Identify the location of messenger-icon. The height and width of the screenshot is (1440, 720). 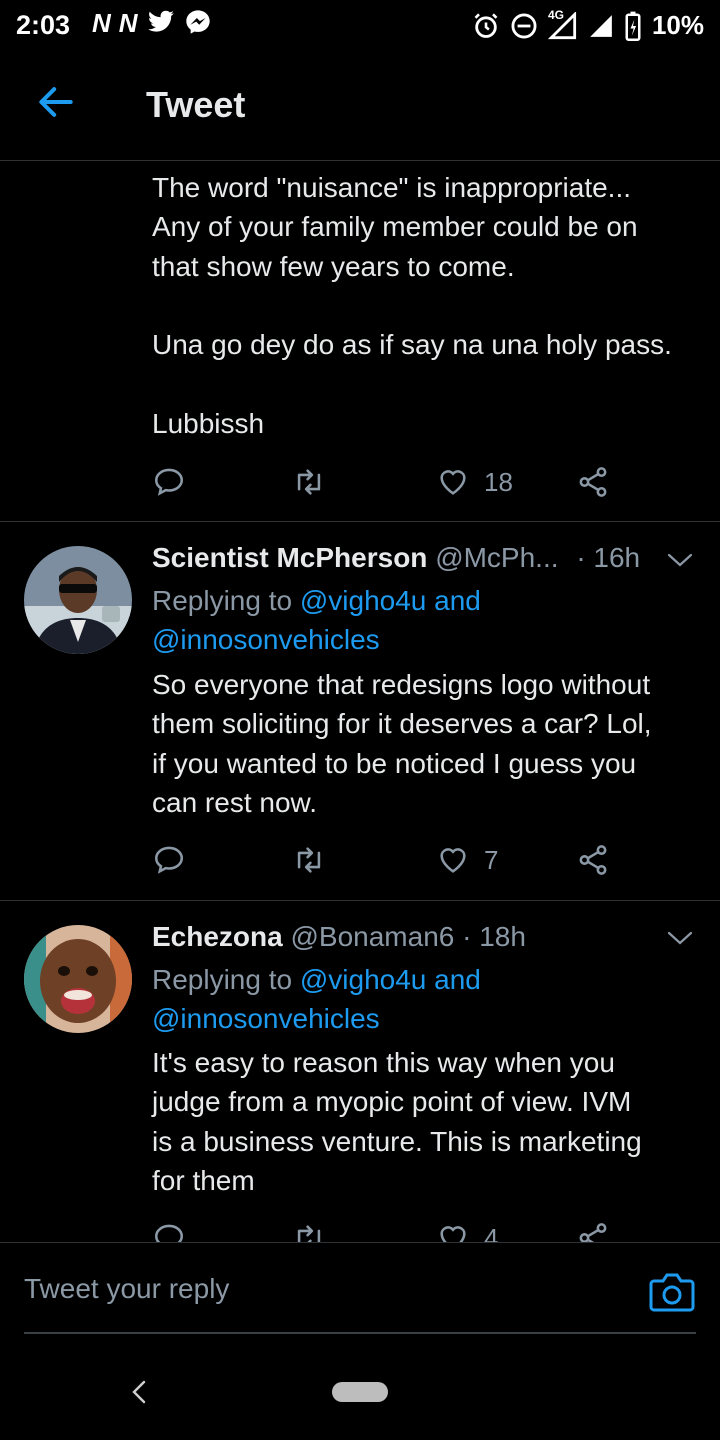
(197, 22).